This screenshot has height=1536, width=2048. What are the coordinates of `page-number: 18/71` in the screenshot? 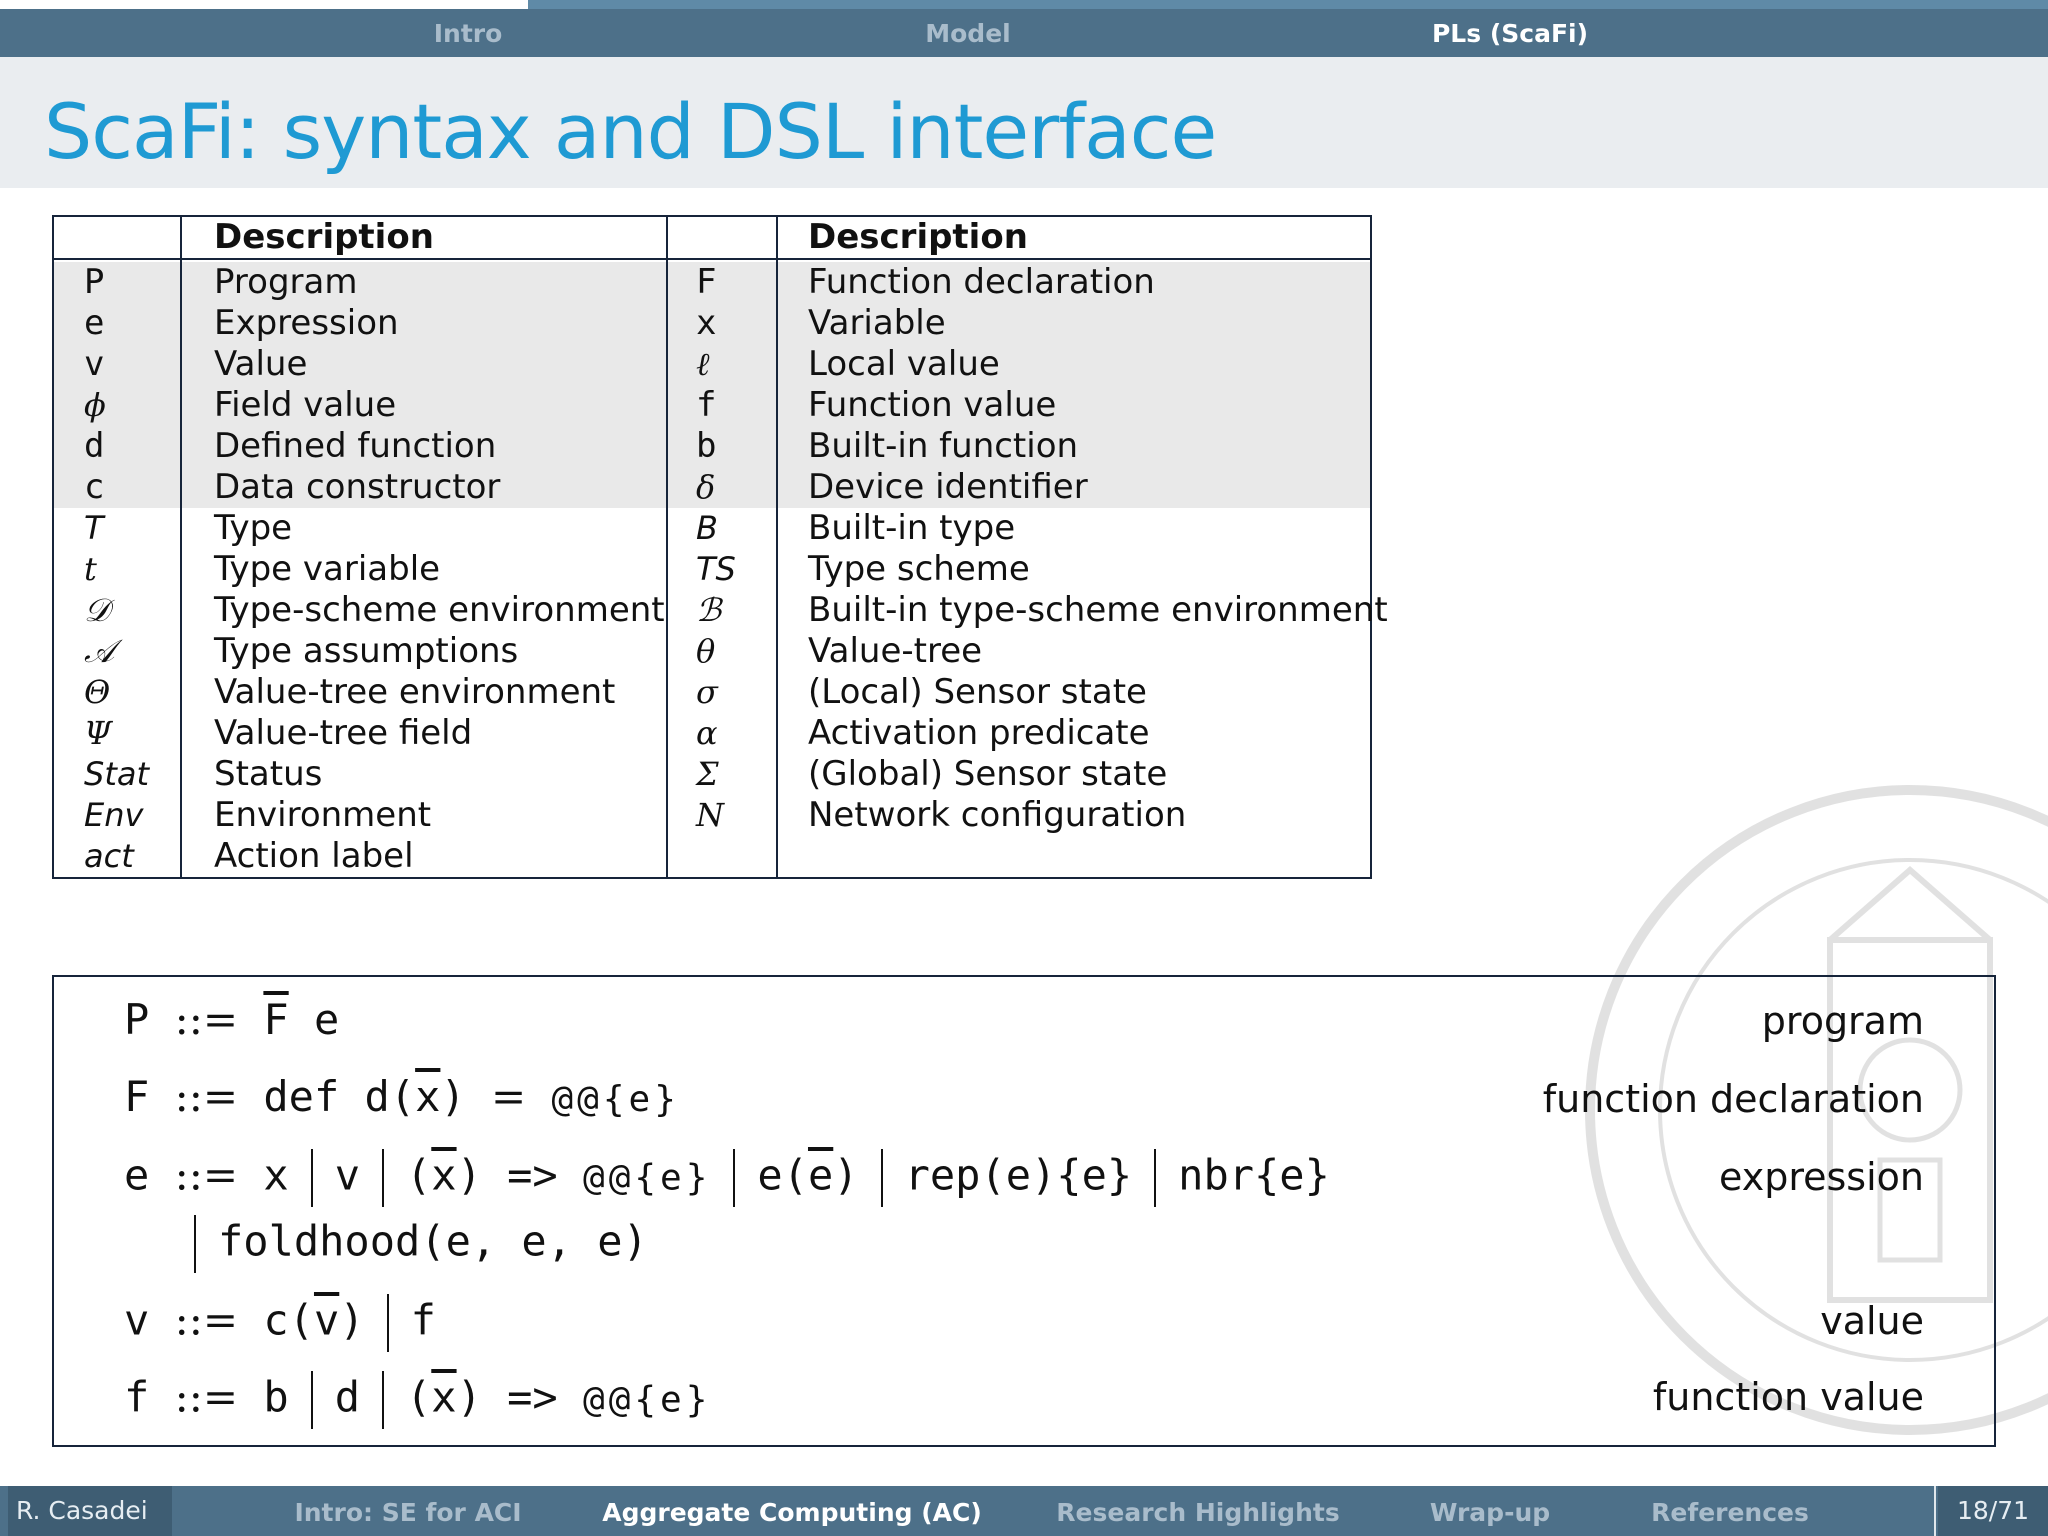 It's located at (1993, 1511).